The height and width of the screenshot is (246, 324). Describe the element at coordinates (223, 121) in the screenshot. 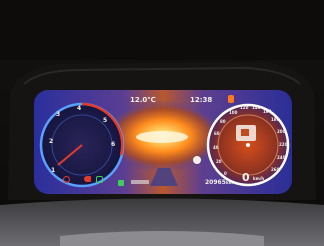

I see `speed-tick: 80` at that location.